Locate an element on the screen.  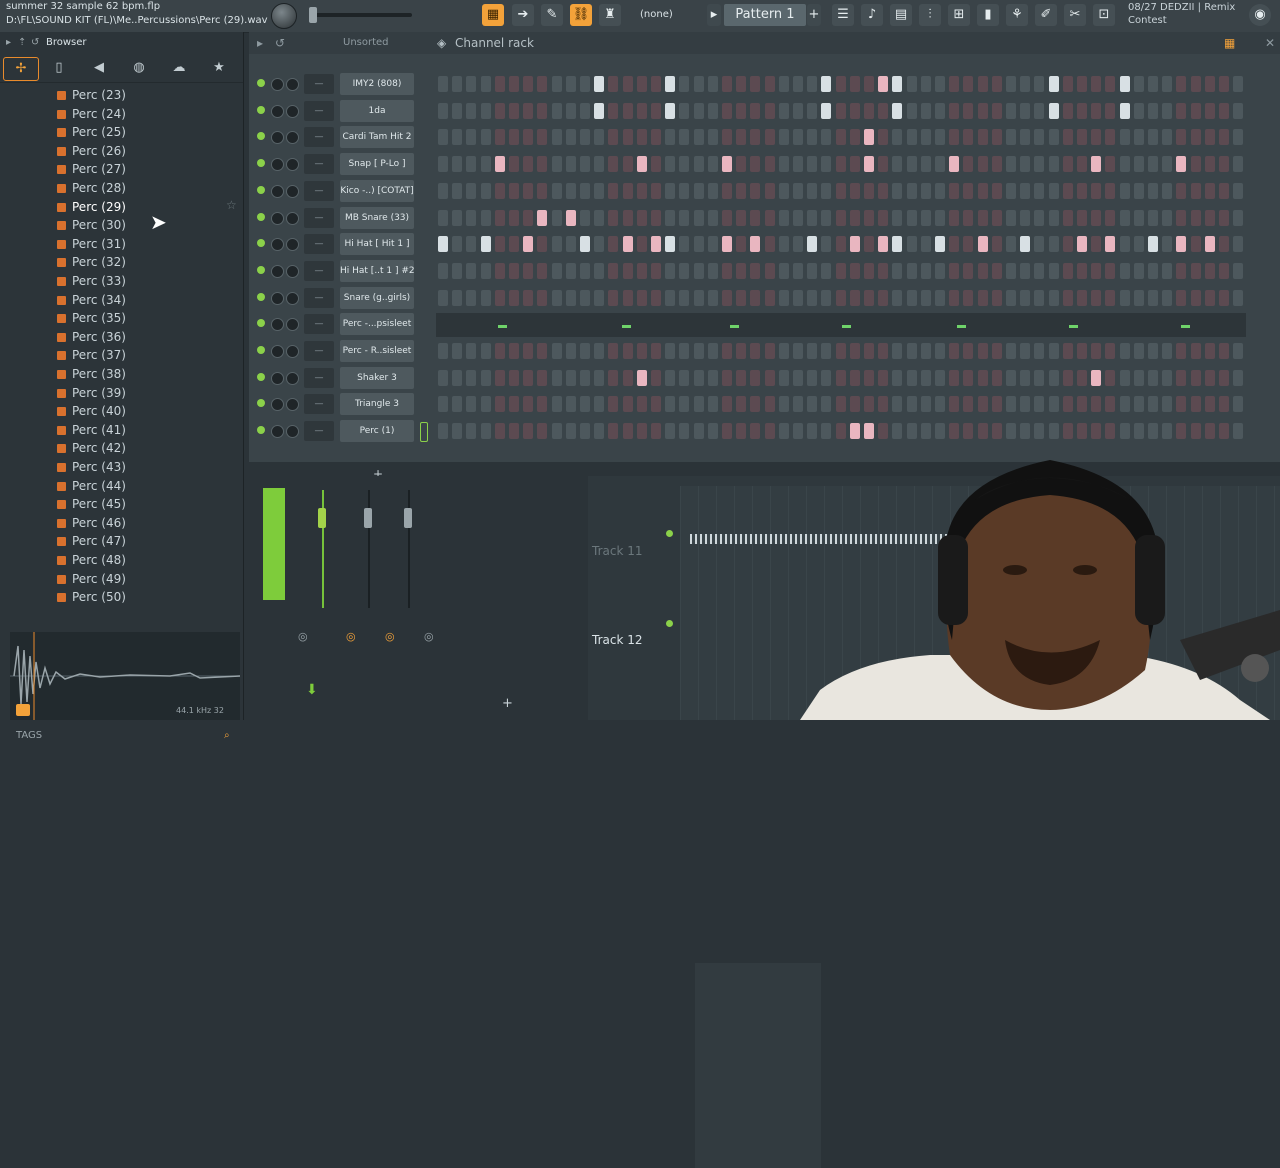
link-knob-icon: ◎ is located at coordinates (351, 636).